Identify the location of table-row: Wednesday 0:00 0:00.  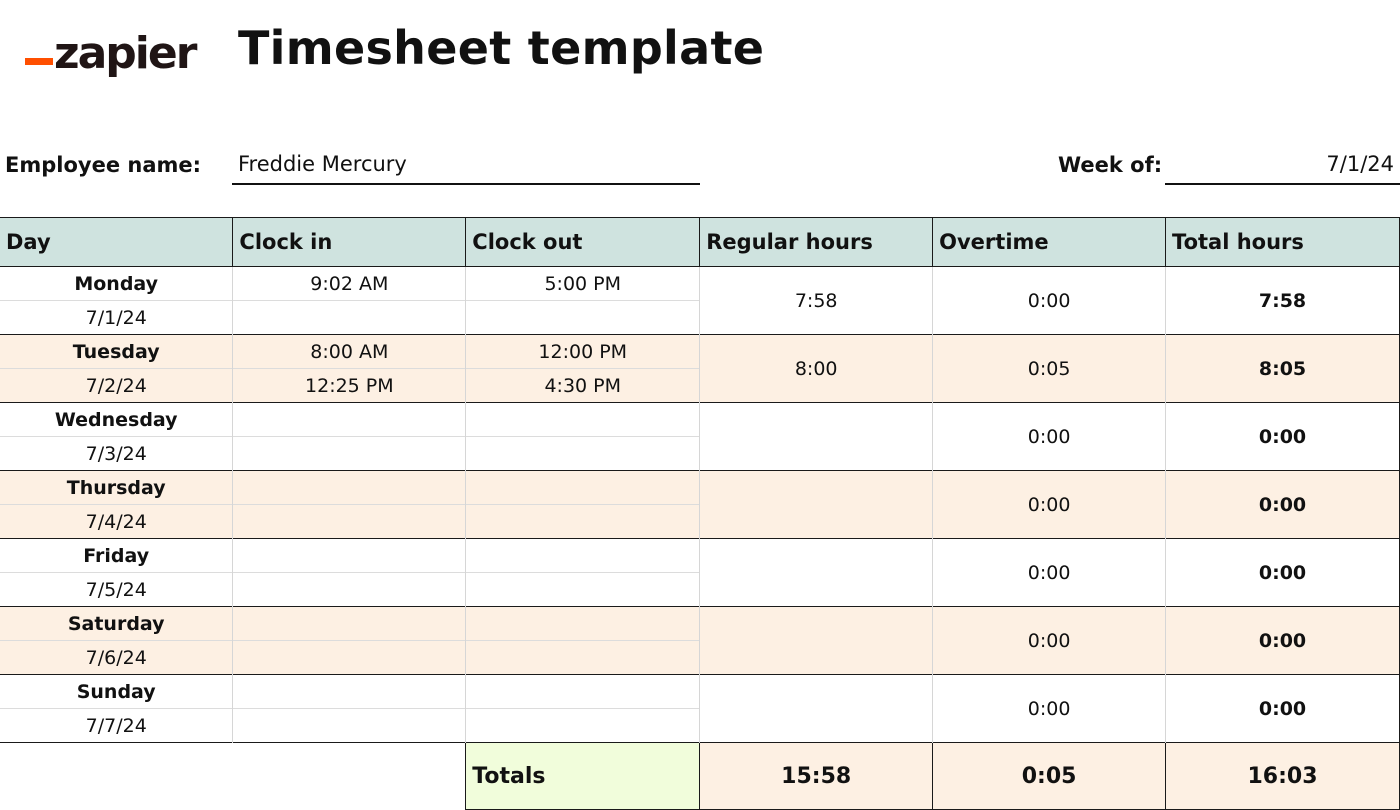
(700, 436).